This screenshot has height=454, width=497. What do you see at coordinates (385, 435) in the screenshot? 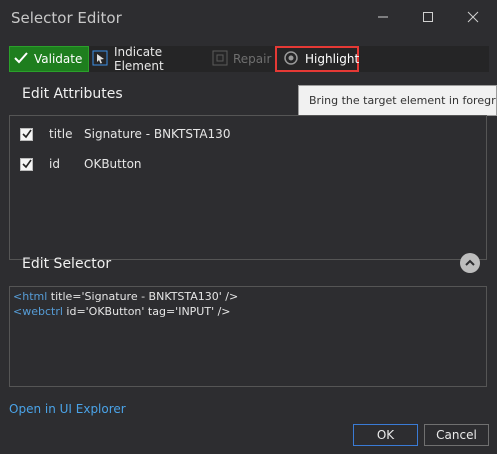
I see `ok-button: OK` at bounding box center [385, 435].